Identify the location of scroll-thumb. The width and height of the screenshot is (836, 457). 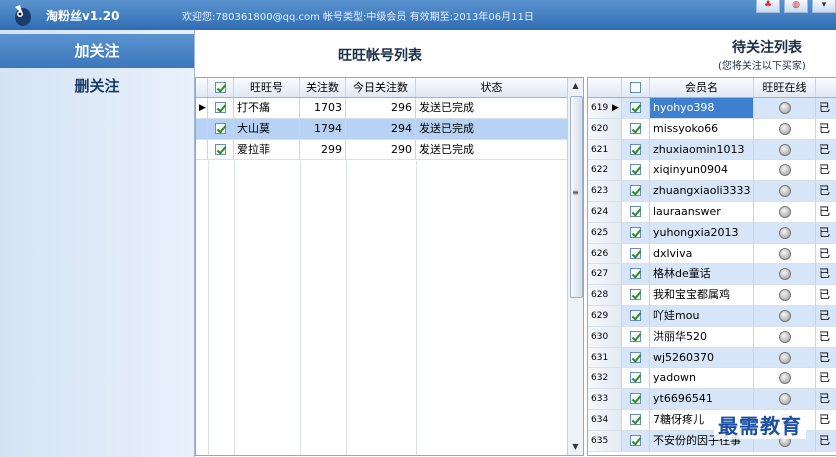
(576, 197).